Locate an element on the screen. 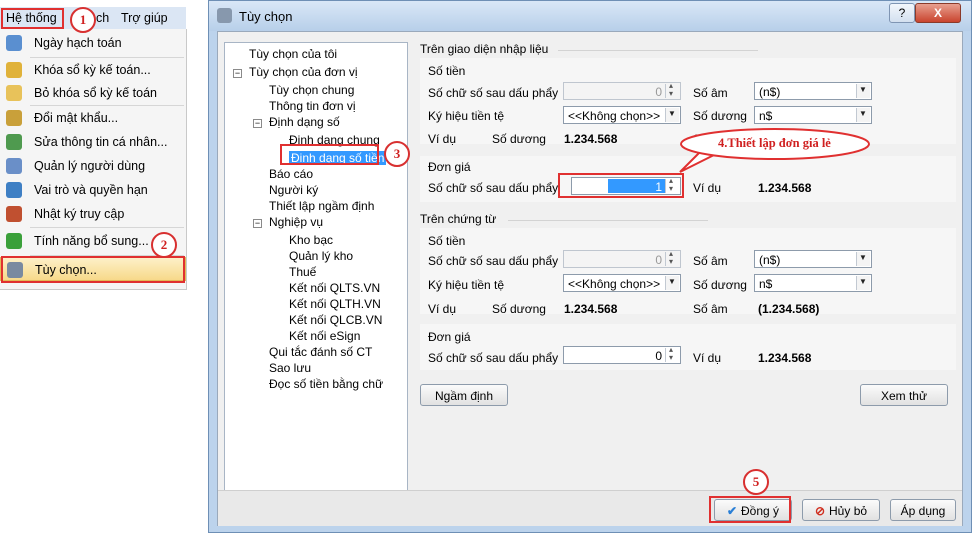 This screenshot has height=533, width=972. highlight-options is located at coordinates (93, 269).